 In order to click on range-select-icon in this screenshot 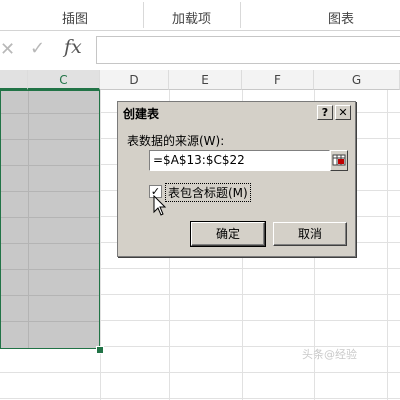, I will do `click(339, 160)`.